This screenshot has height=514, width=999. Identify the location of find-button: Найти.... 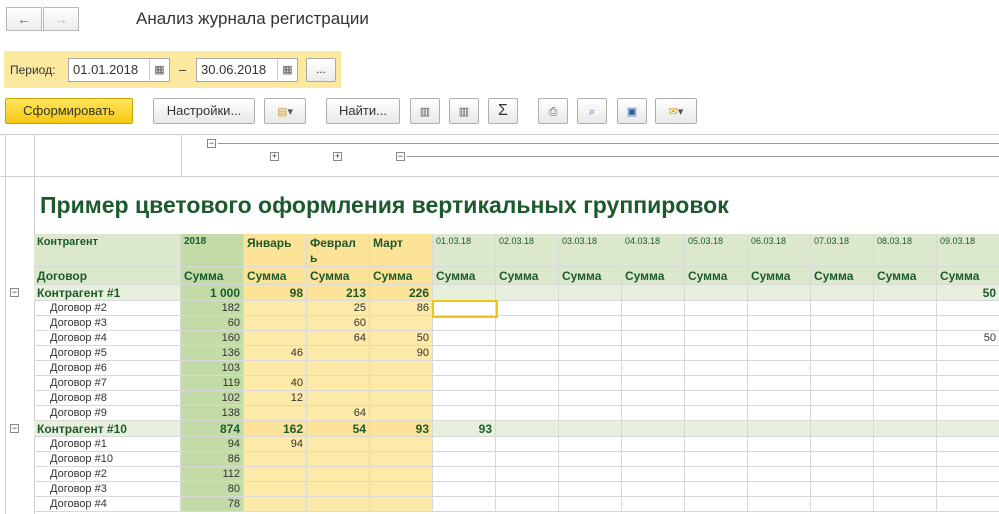
(363, 111).